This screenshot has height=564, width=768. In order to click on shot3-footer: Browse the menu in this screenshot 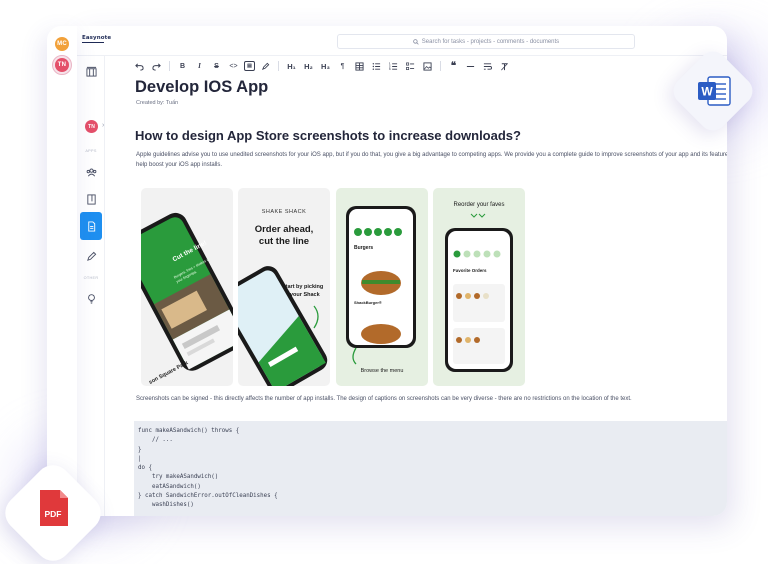, I will do `click(382, 371)`.